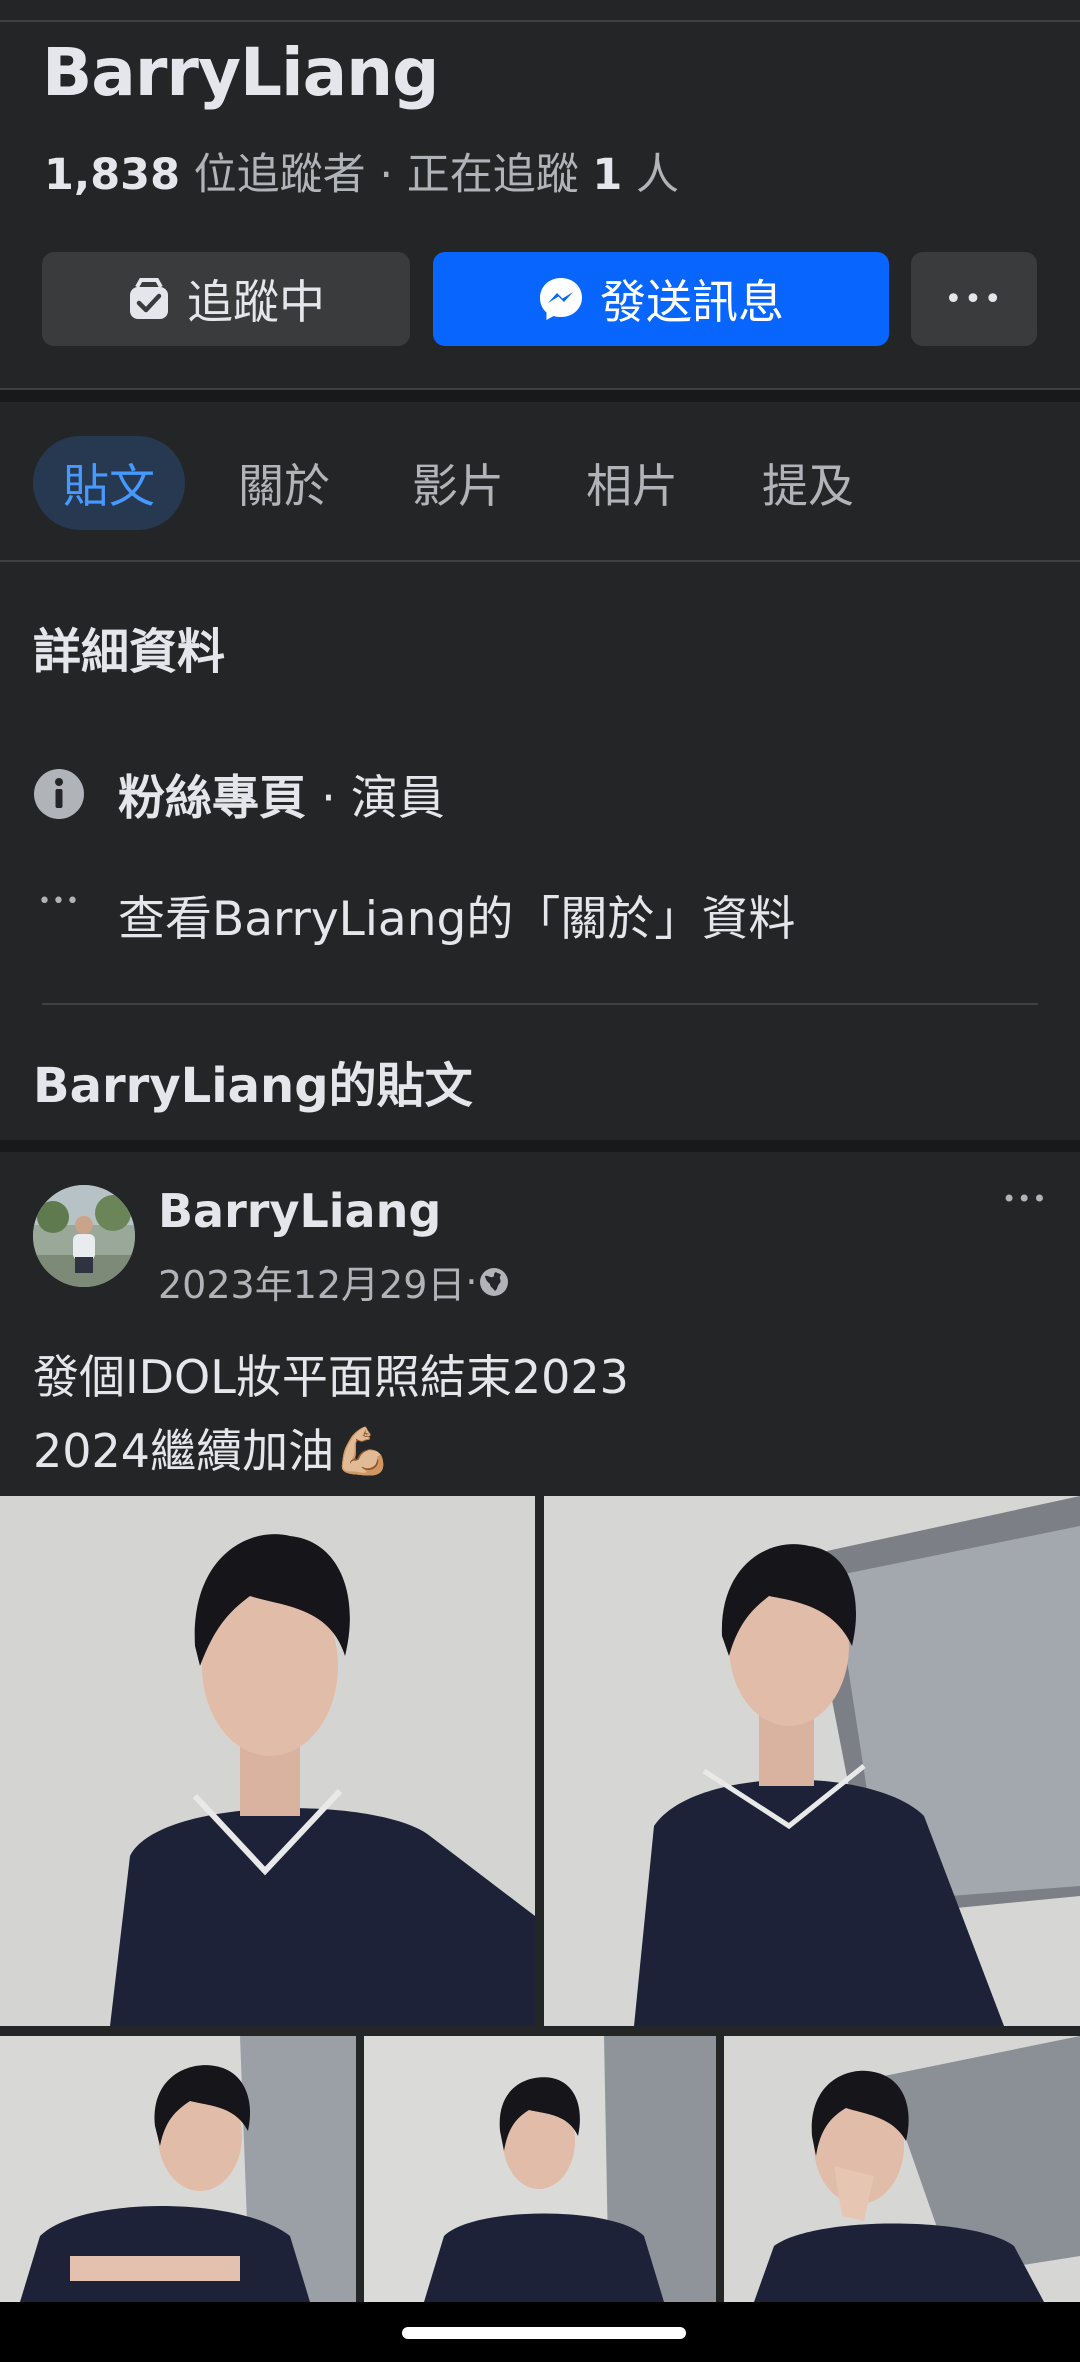  Describe the element at coordinates (212, 1451) in the screenshot. I see `post-text-line: 2024繼續加油💪🏼` at that location.